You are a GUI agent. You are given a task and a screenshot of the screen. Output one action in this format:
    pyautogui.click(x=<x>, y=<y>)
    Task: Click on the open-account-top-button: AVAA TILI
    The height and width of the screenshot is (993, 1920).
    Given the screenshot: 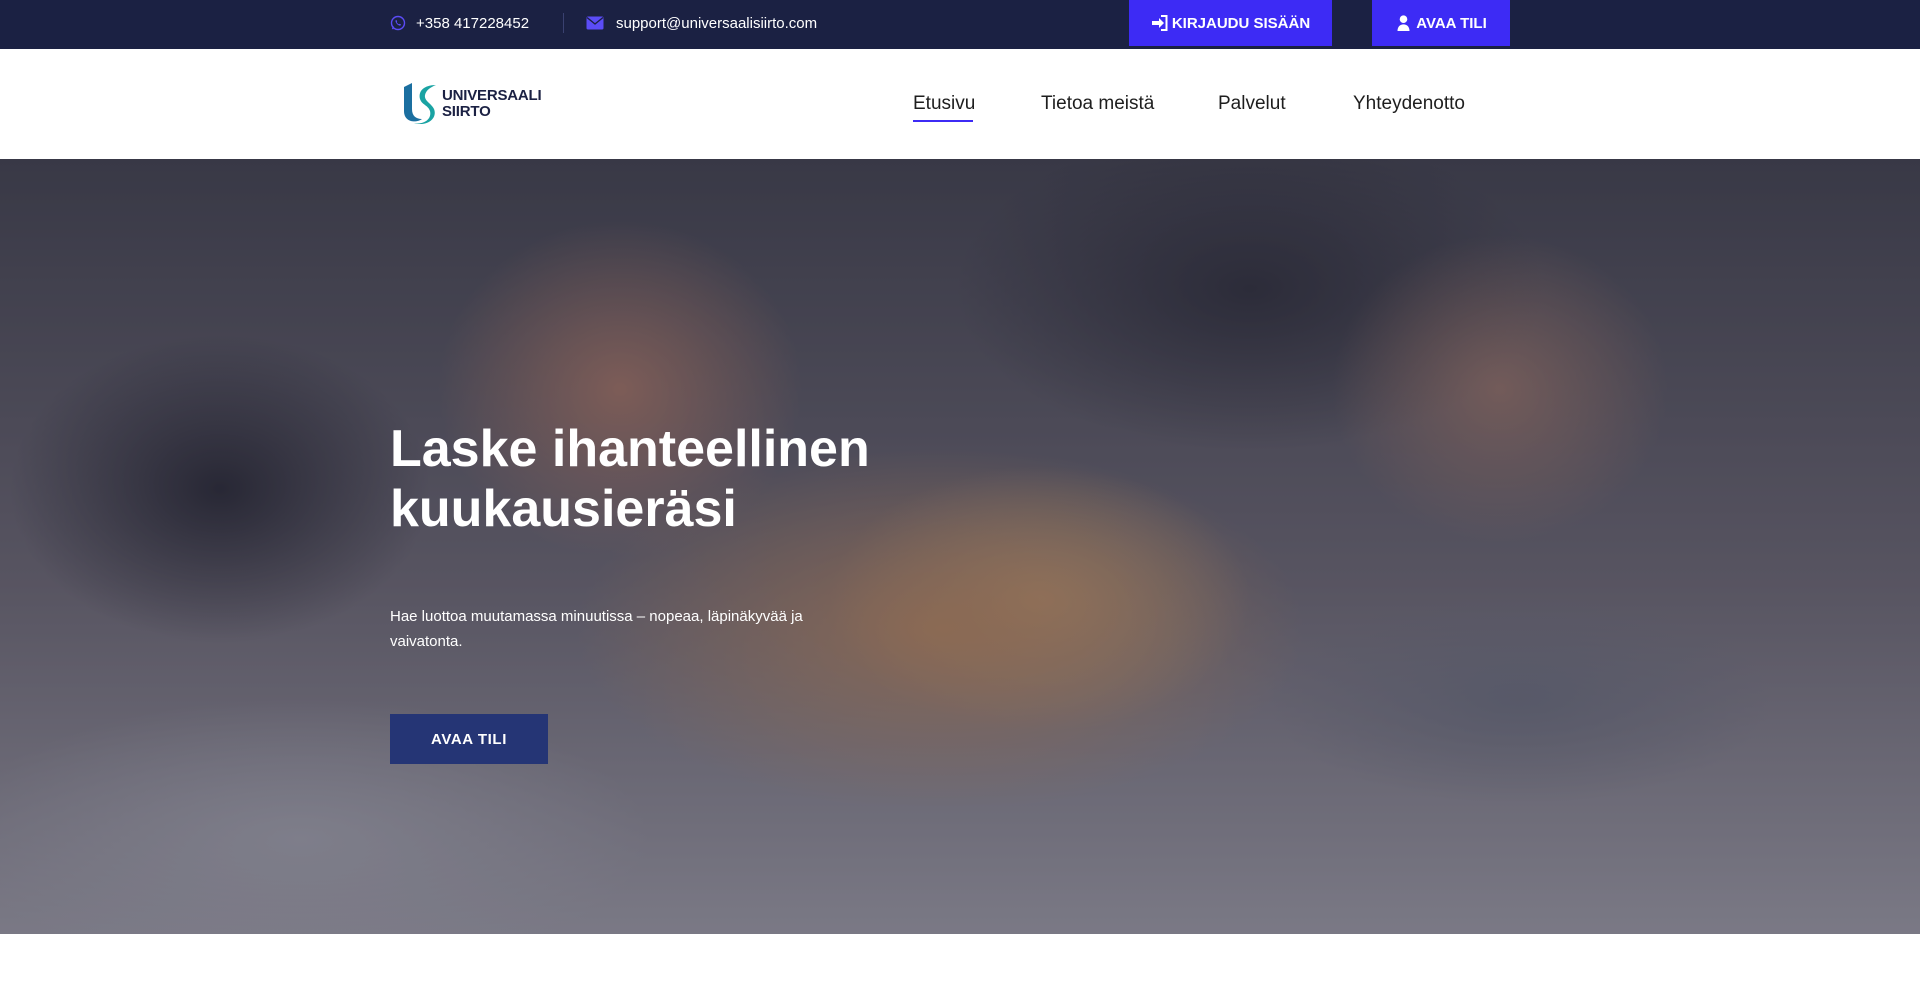 What is the action you would take?
    pyautogui.click(x=1441, y=23)
    